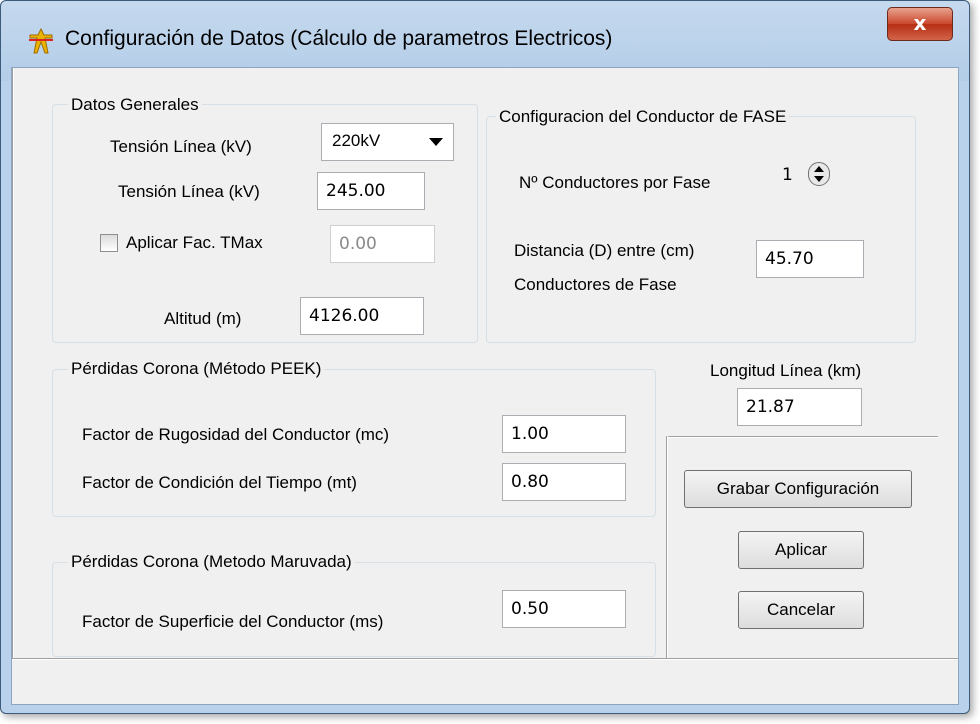 Image resolution: width=980 pixels, height=724 pixels. Describe the element at coordinates (819, 169) in the screenshot. I see `spin-up-icon` at that location.